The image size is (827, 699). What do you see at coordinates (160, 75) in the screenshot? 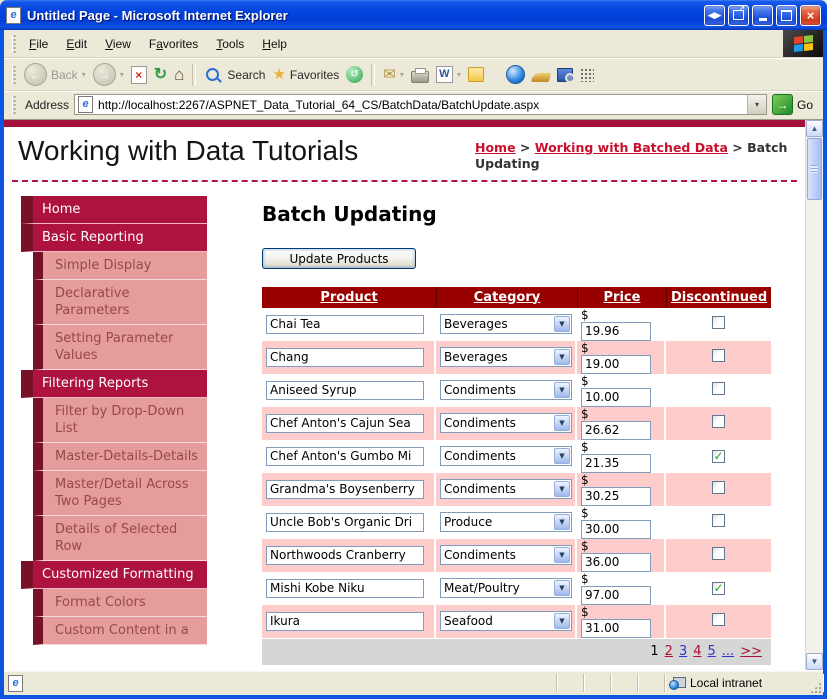
I see `refresh-button: ↻` at bounding box center [160, 75].